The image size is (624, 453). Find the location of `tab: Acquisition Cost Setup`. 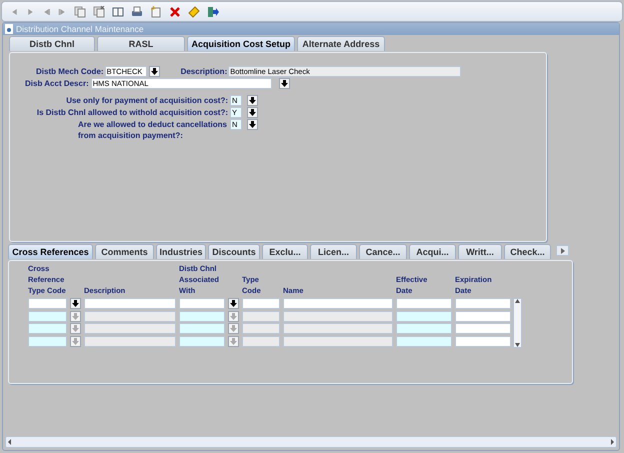

tab: Acquisition Cost Setup is located at coordinates (241, 43).